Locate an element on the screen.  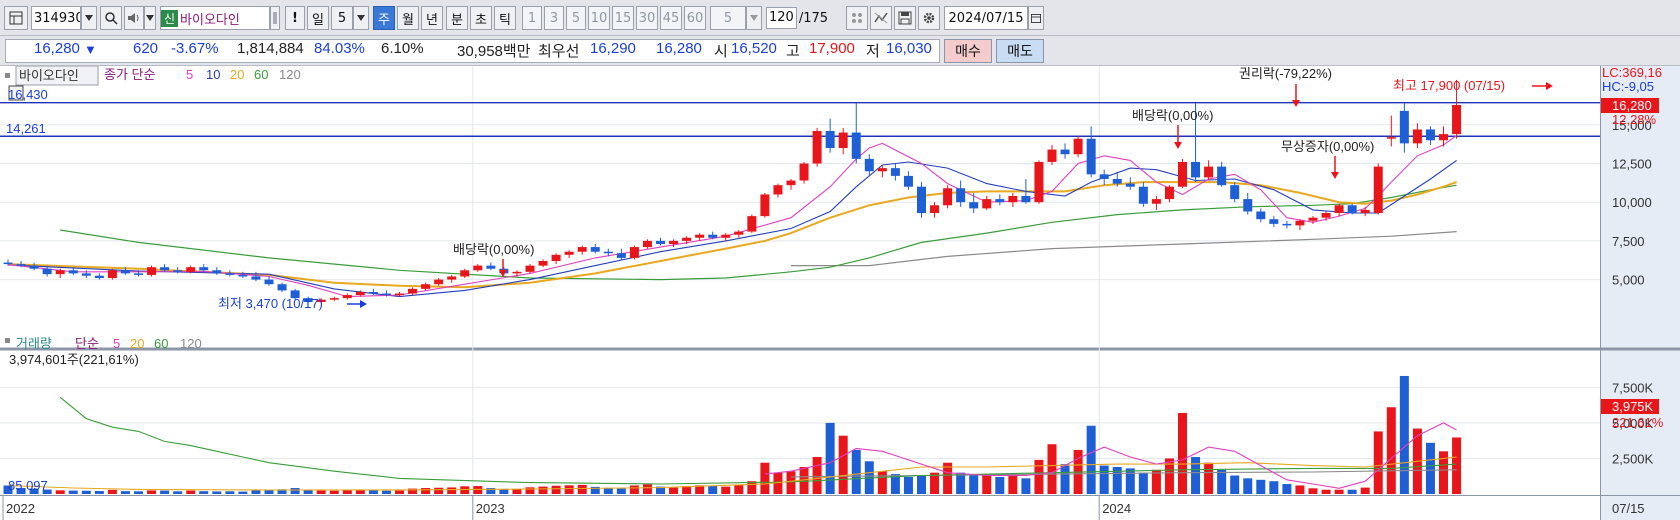
period-count-dropdown-icon is located at coordinates (361, 18).